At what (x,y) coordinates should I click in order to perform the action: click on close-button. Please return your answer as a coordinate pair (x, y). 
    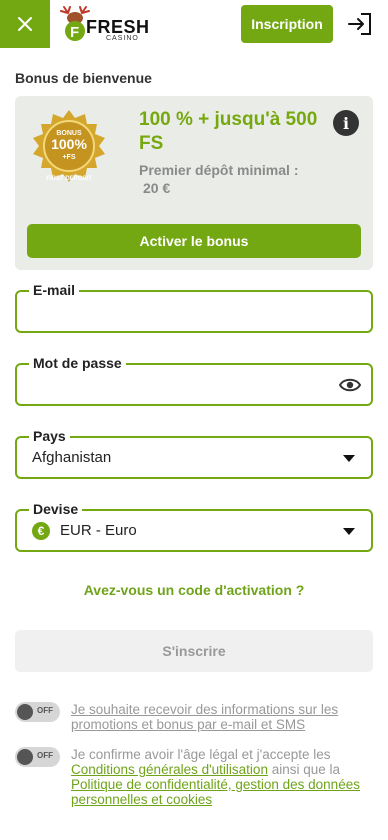
    Looking at the image, I should click on (25, 24).